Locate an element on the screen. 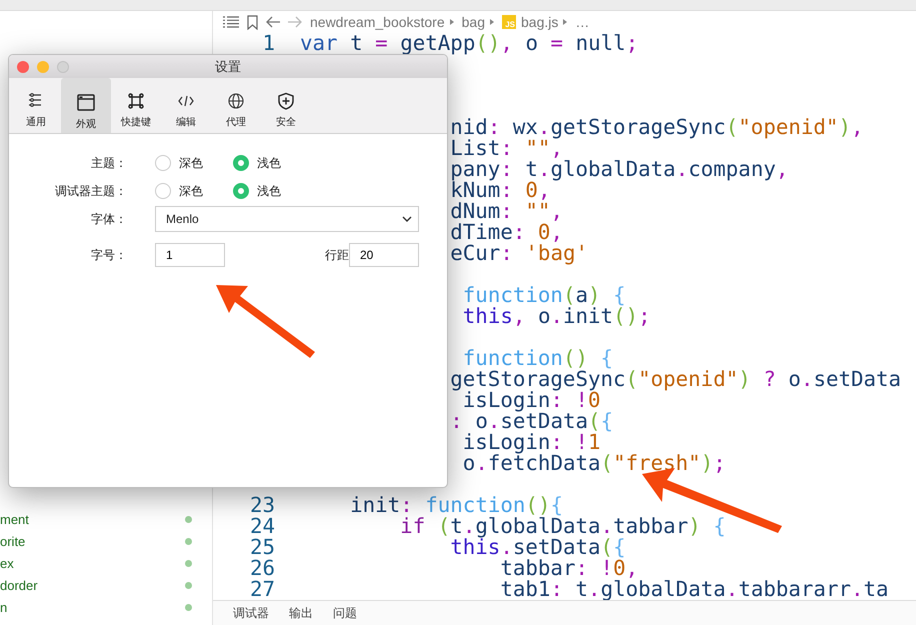  settings-tab: 通用 is located at coordinates (36, 105).